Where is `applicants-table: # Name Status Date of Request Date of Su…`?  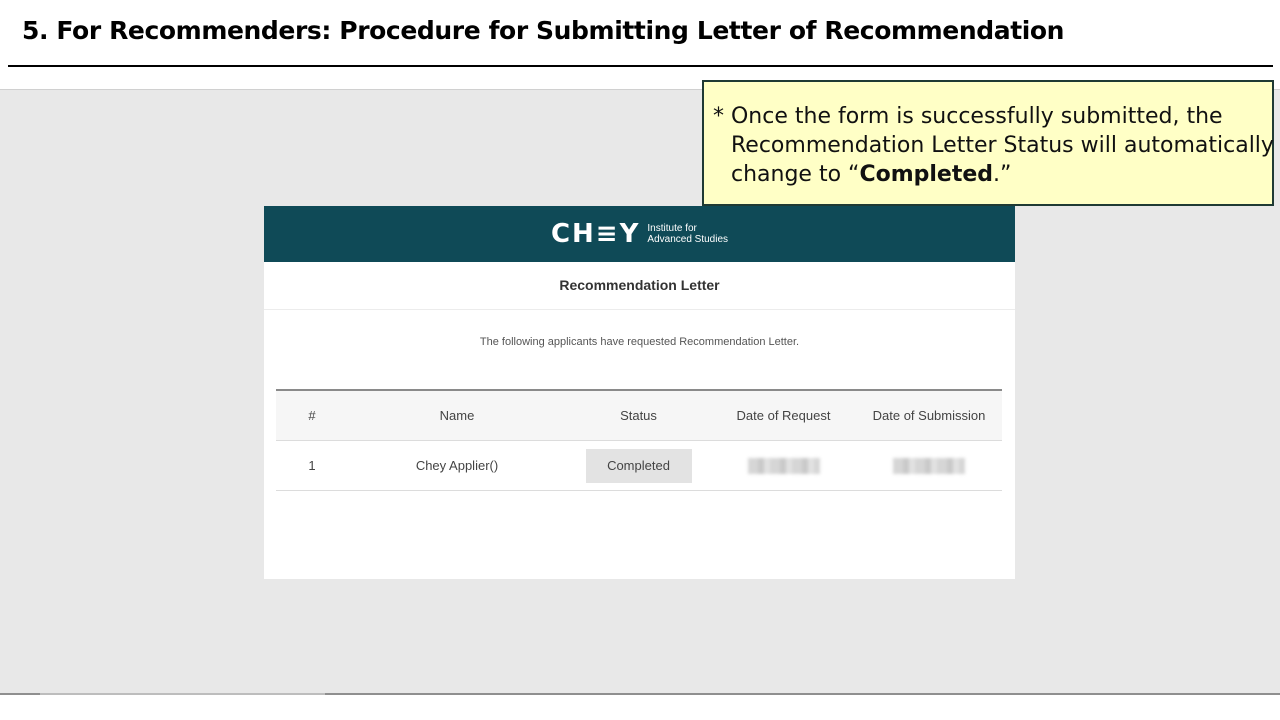
applicants-table: # Name Status Date of Request Date of Su… is located at coordinates (639, 440).